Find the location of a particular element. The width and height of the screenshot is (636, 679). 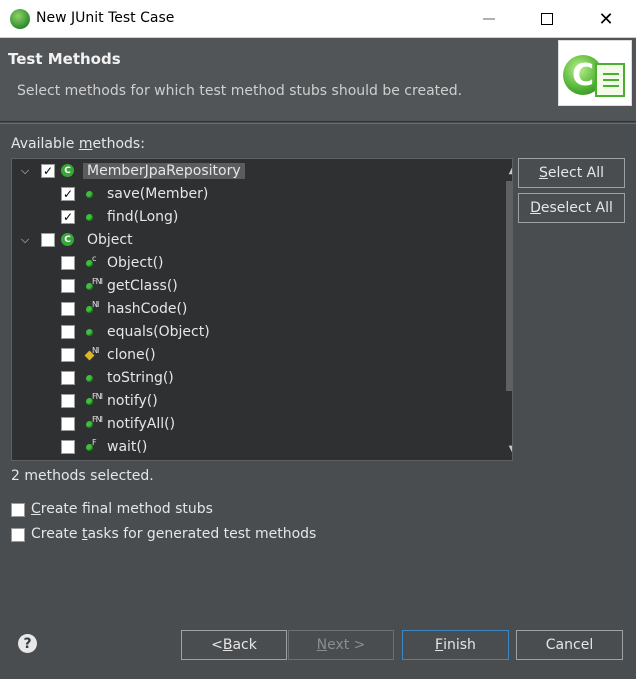

checkbox-equals is located at coordinates (68, 332).